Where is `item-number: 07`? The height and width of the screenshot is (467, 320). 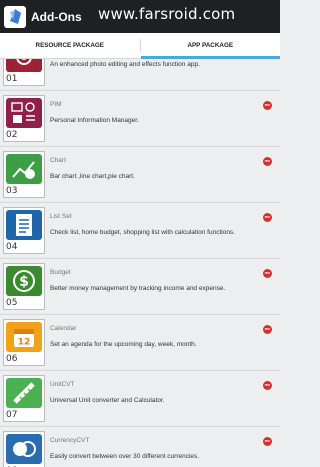 item-number: 07 is located at coordinates (12, 415).